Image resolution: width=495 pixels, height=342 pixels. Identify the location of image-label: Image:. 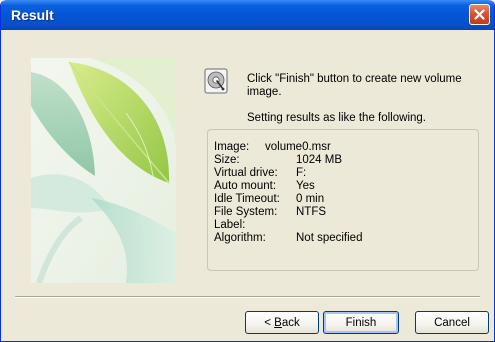
(232, 147).